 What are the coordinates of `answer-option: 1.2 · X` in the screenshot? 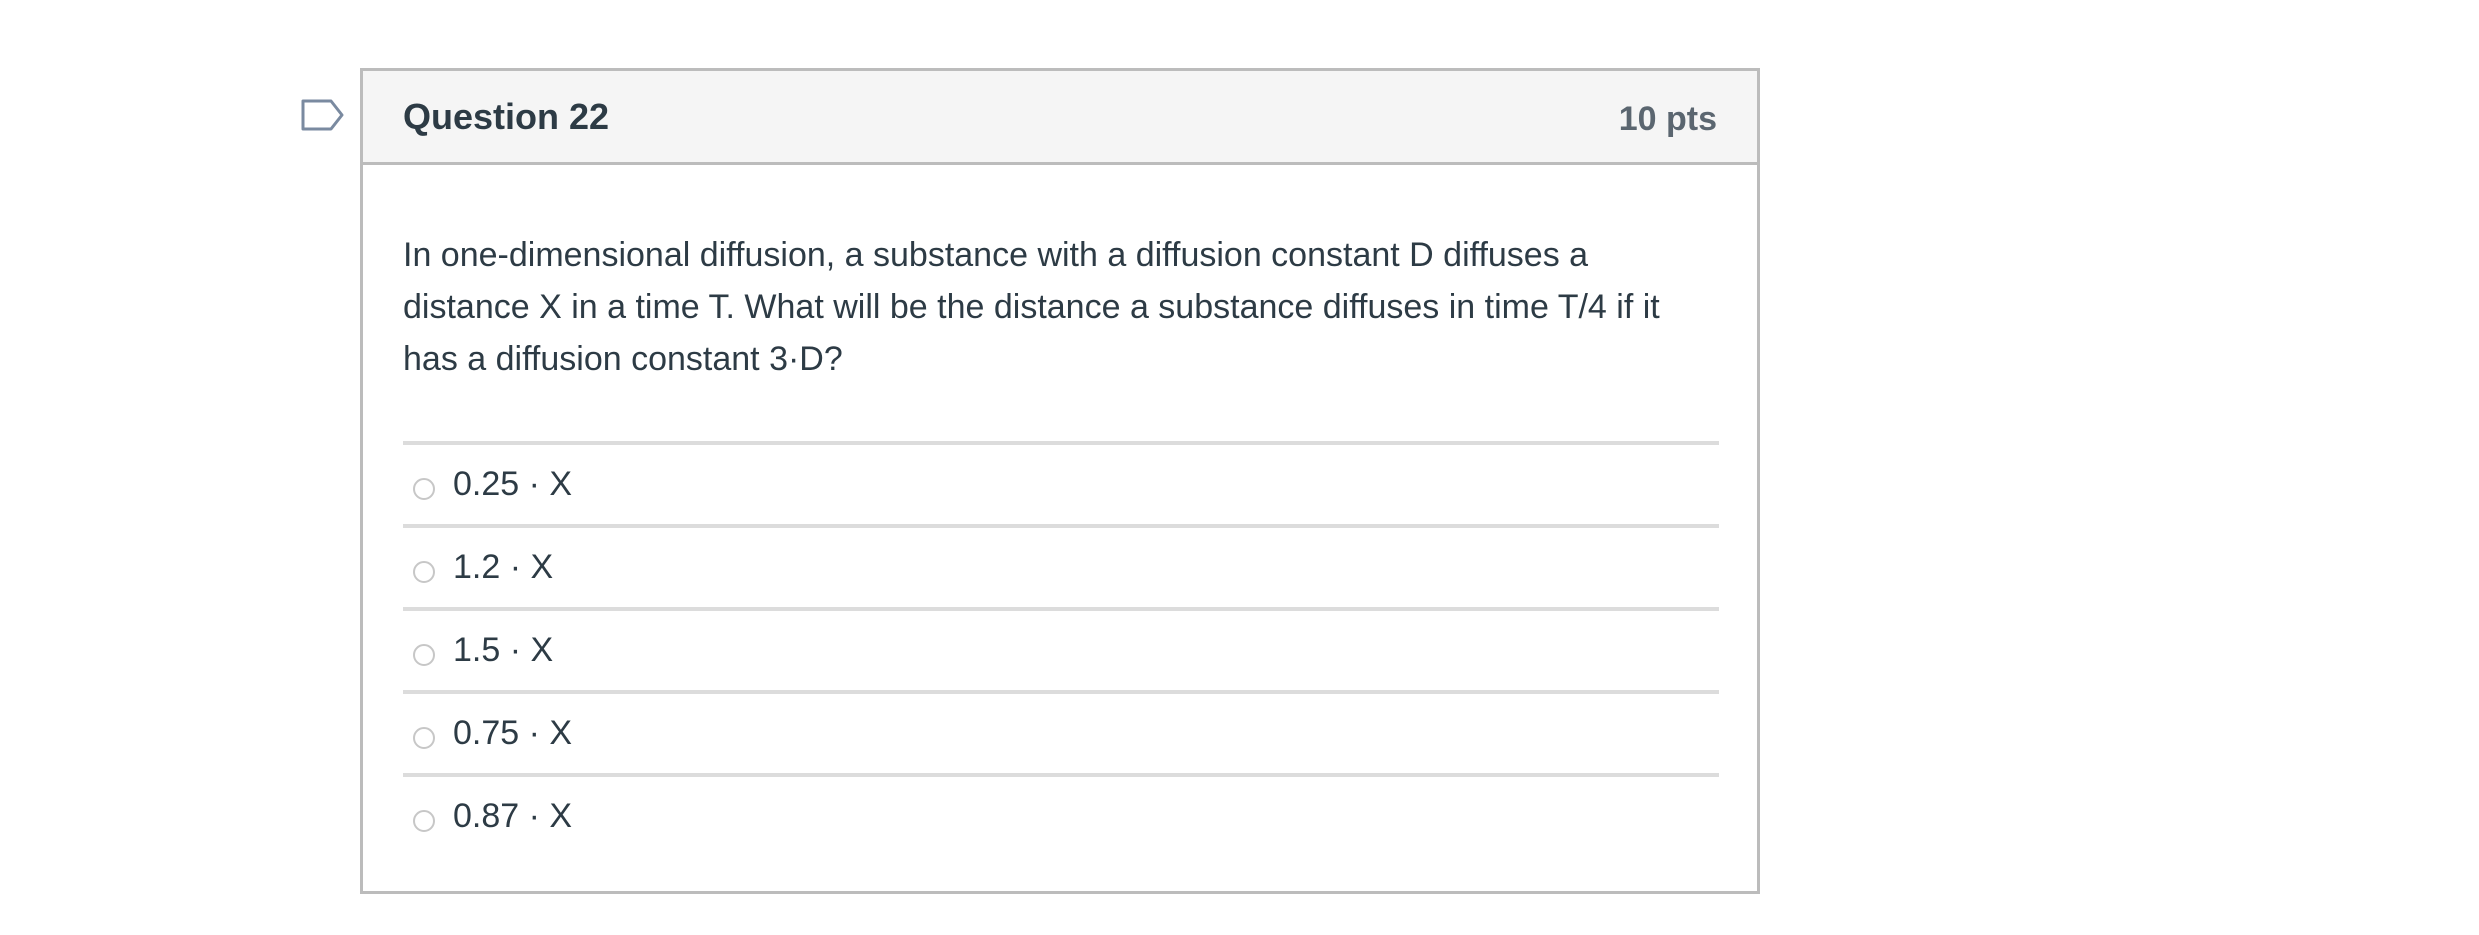 It's located at (1061, 565).